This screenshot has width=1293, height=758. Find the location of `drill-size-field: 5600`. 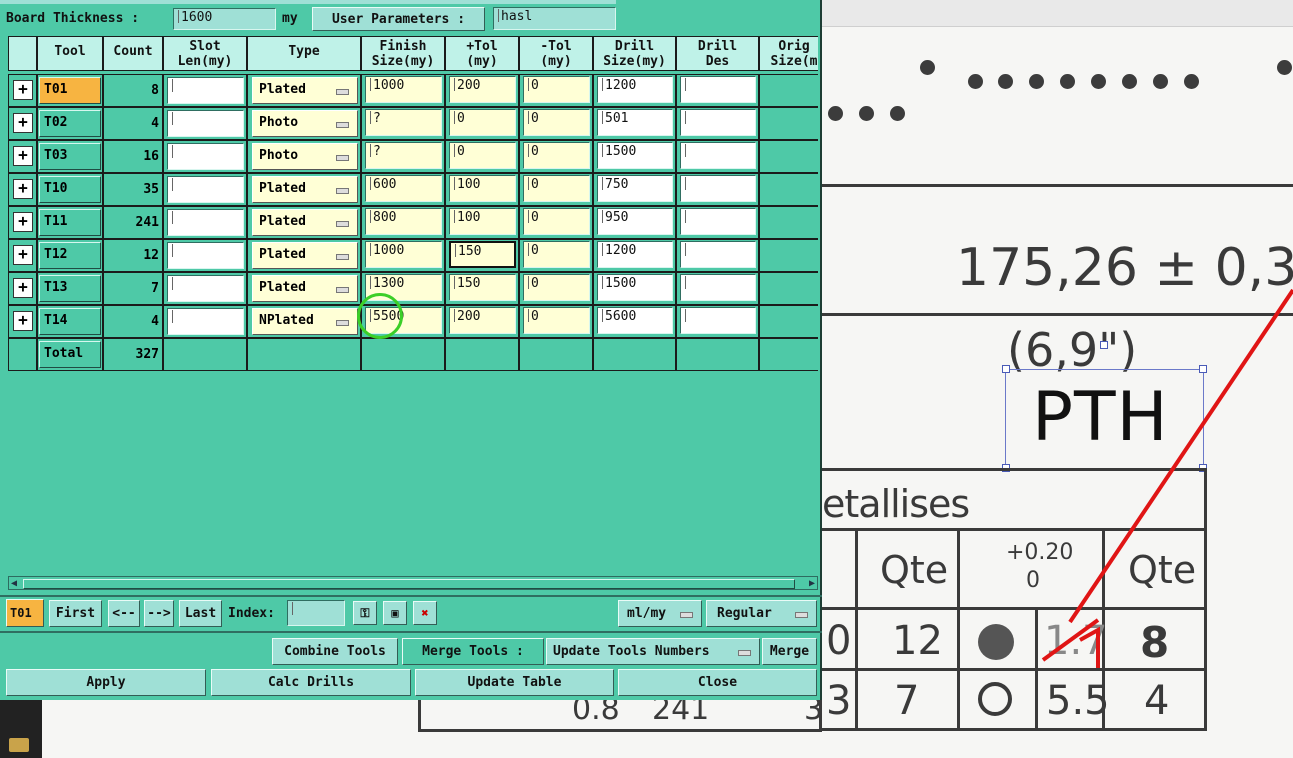

drill-size-field: 5600 is located at coordinates (635, 320).